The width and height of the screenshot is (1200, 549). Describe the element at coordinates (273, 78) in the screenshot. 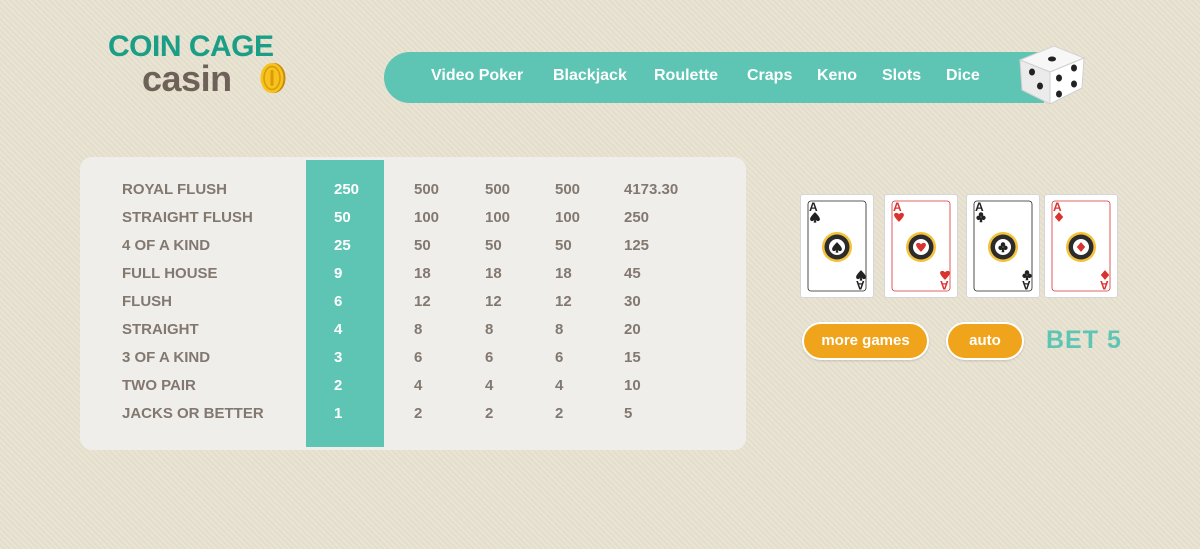

I see `gold-coin-icon` at that location.